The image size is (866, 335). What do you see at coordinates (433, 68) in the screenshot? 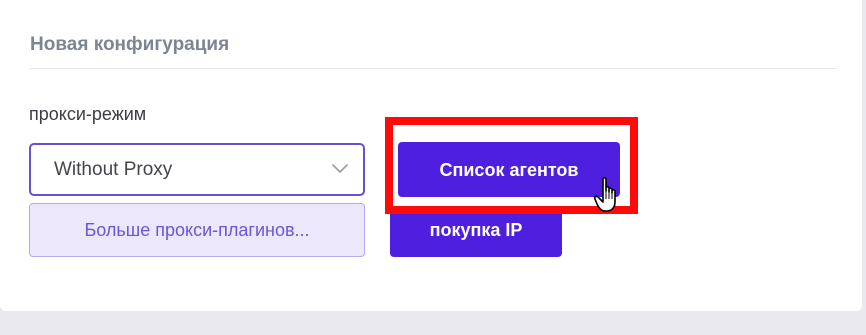
I see `section-divider` at bounding box center [433, 68].